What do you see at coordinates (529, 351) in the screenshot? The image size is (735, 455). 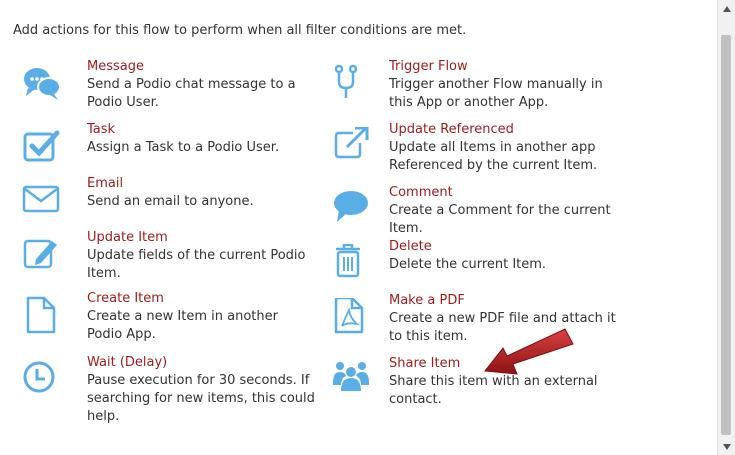 I see `annotation-arrow` at bounding box center [529, 351].